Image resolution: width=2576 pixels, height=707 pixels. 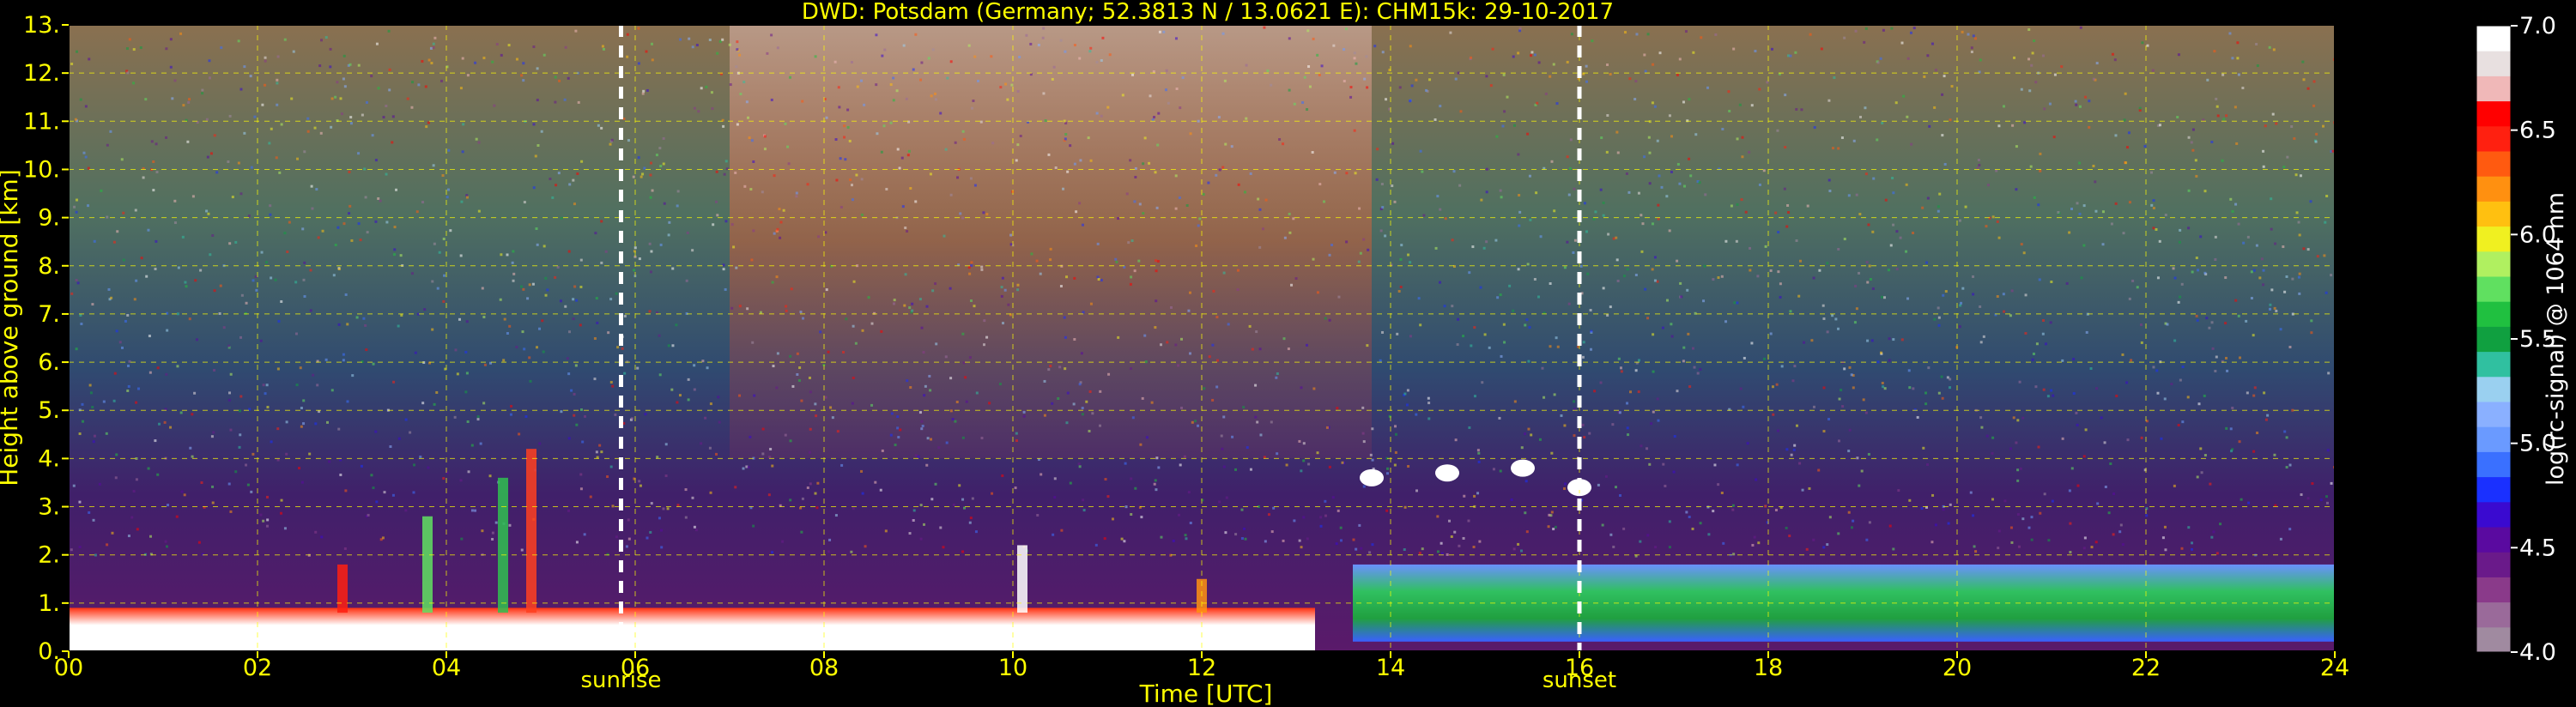 What do you see at coordinates (49, 555) in the screenshot?
I see `y-tick-label: 2.` at bounding box center [49, 555].